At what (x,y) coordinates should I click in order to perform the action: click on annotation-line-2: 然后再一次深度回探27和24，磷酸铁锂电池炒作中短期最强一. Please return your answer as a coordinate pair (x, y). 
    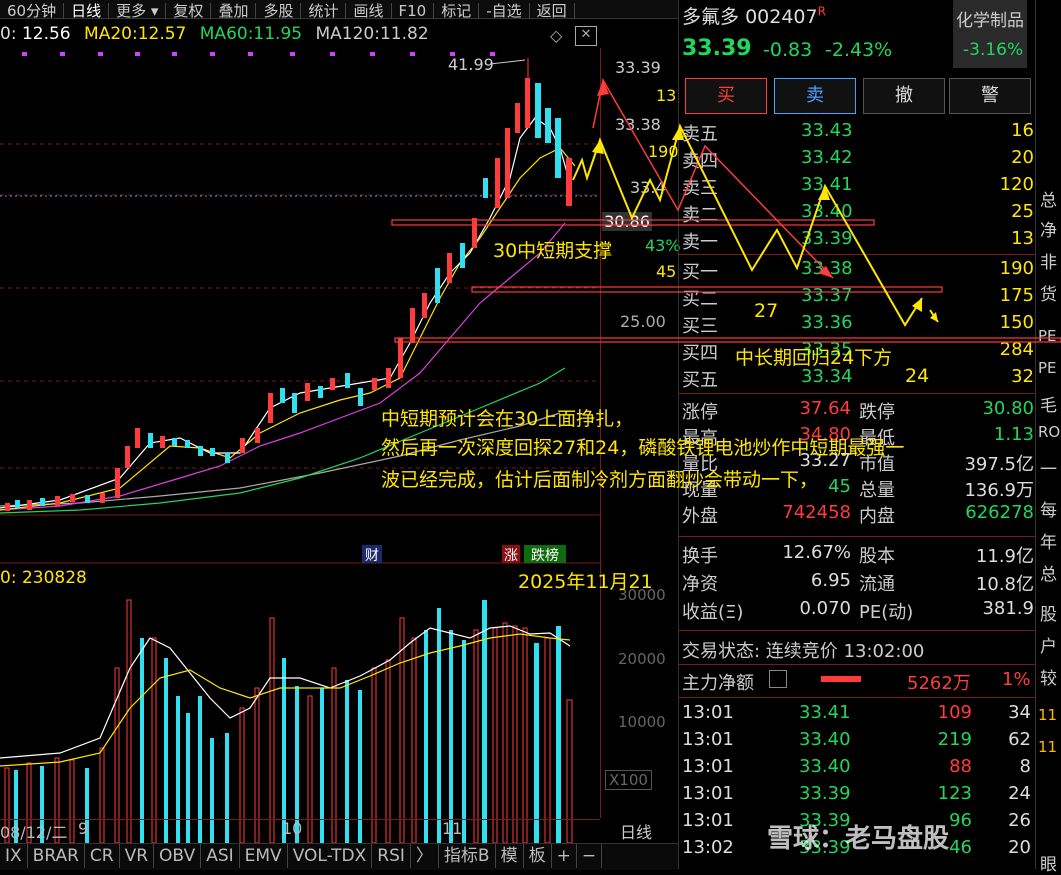
    Looking at the image, I should click on (643, 448).